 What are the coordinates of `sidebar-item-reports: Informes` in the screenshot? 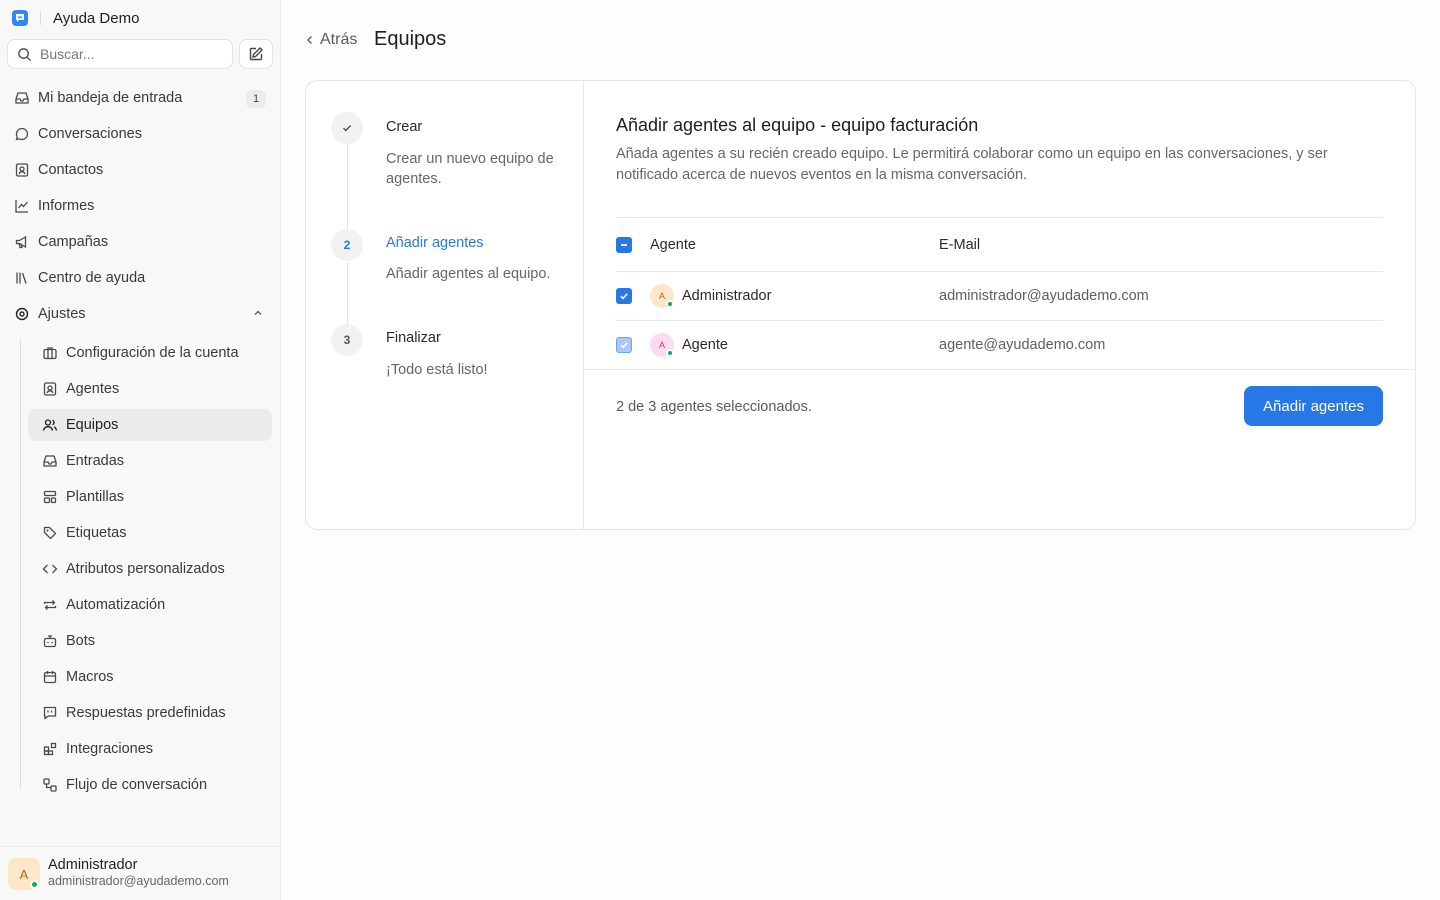 It's located at (139, 206).